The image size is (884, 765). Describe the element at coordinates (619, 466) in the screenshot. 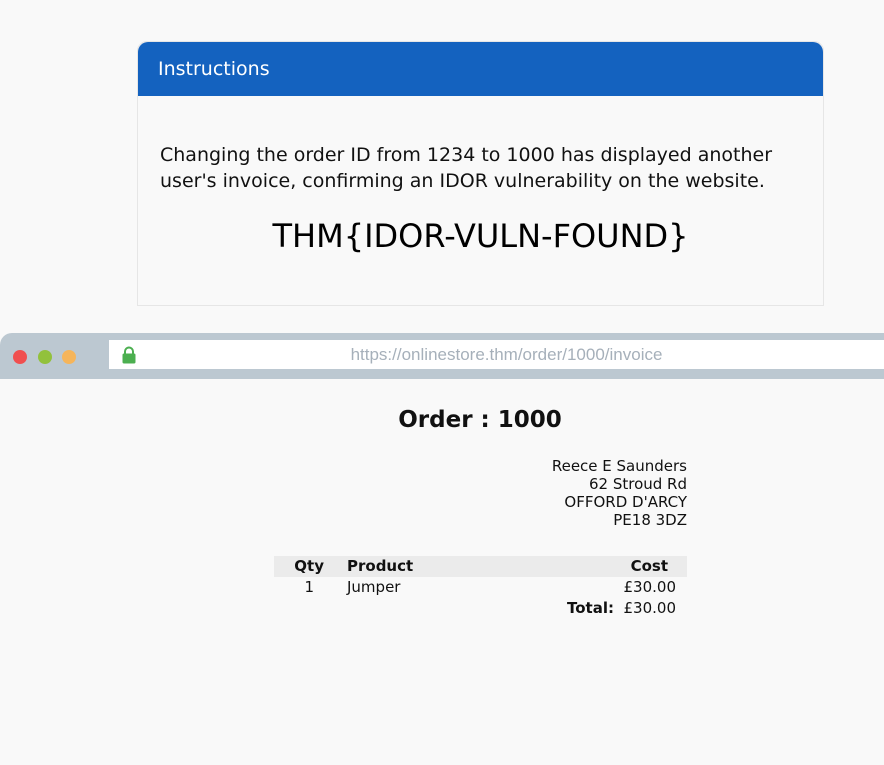

I see `address-line: Reece E Saunders` at that location.